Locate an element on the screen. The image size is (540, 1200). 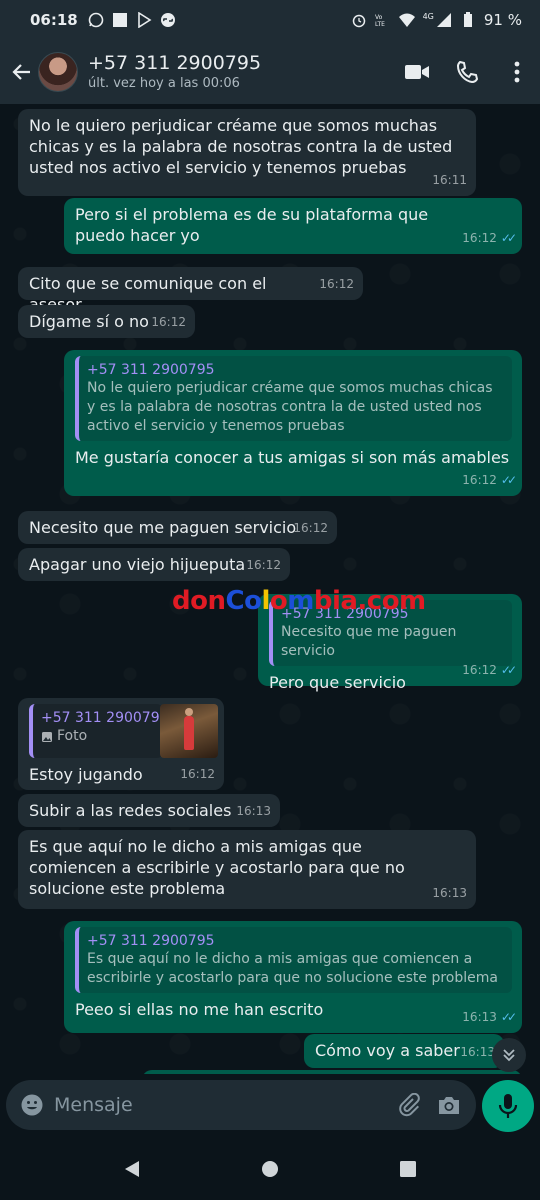
message-text: Apagar uno viejo hijueputa is located at coordinates (137, 564).